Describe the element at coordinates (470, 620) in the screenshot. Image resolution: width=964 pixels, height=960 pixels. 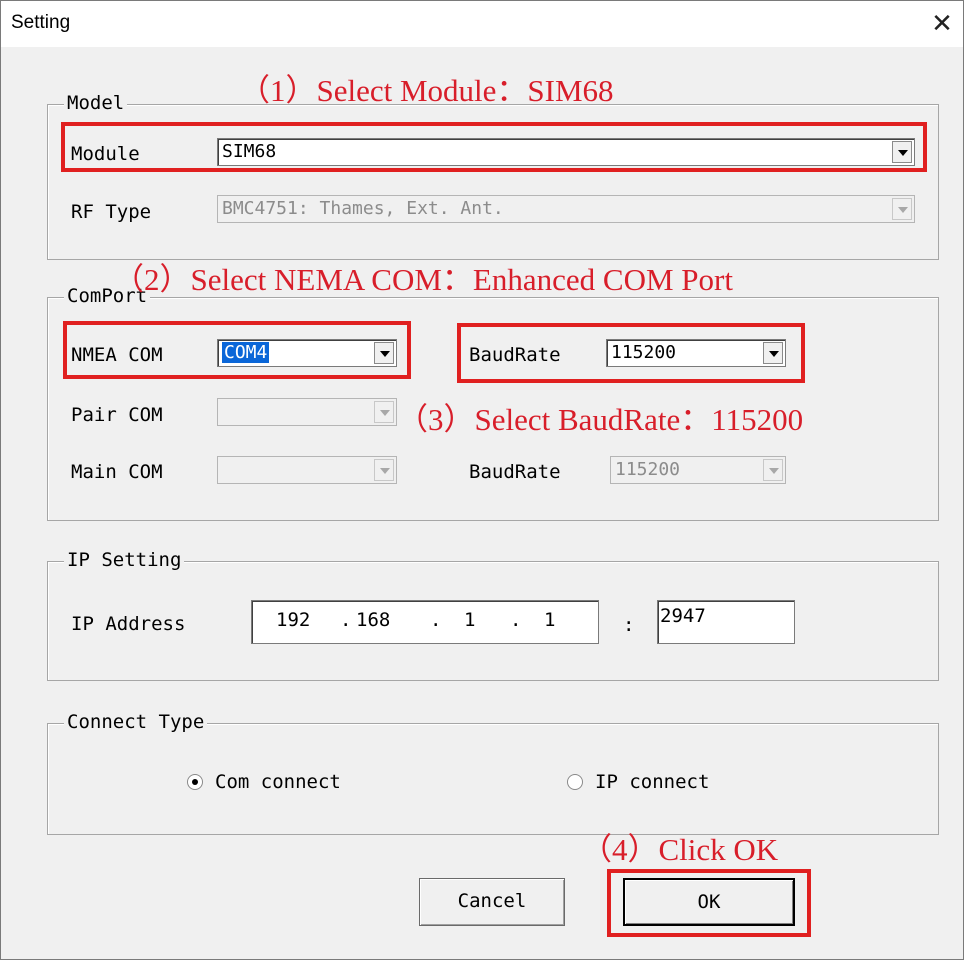
I see `ip-octet-3: 1` at that location.